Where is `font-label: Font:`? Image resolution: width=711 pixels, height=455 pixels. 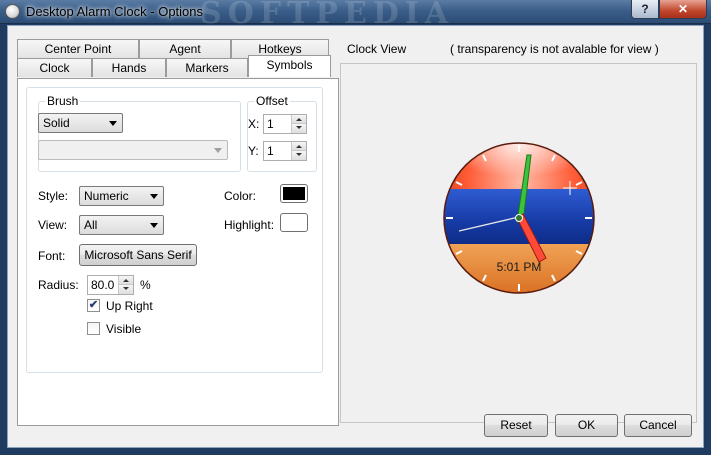 font-label: Font: is located at coordinates (52, 256).